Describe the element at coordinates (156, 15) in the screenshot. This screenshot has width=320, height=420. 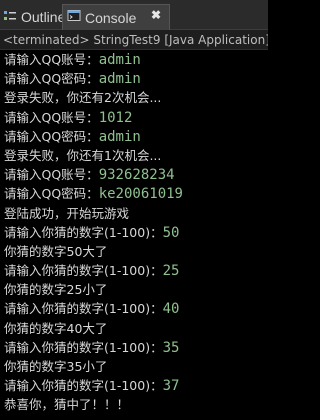
I see `close-icon: ✖` at that location.